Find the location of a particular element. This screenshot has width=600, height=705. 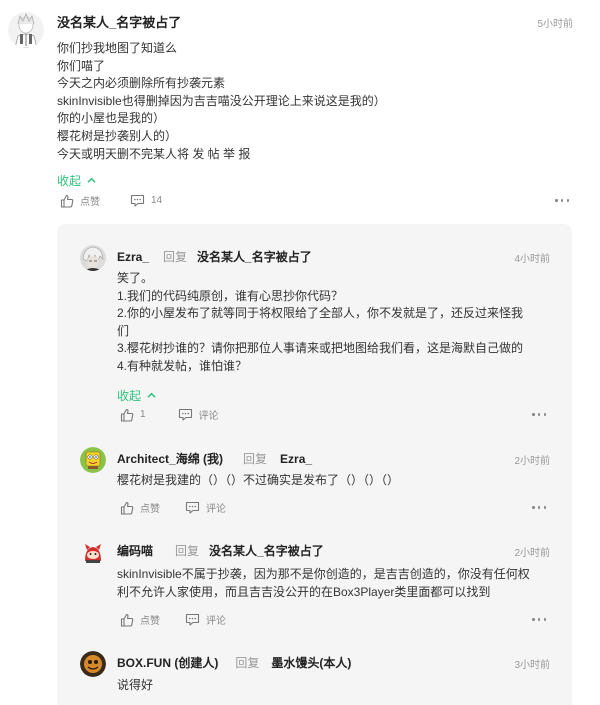

like-button: 1 is located at coordinates (133, 415).